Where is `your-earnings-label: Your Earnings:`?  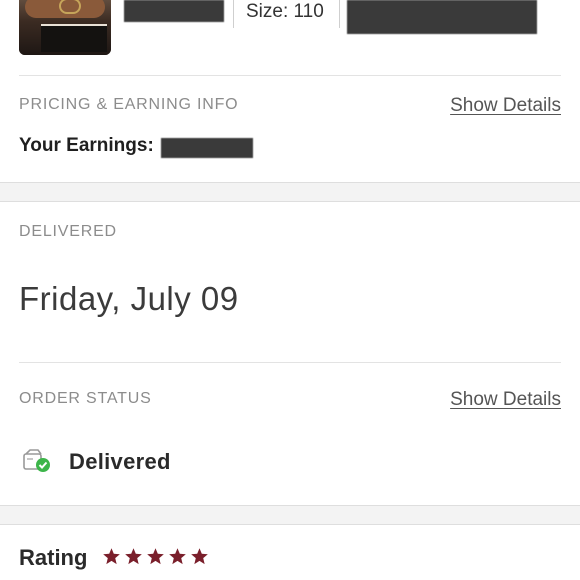
your-earnings-label: Your Earnings: is located at coordinates (86, 145).